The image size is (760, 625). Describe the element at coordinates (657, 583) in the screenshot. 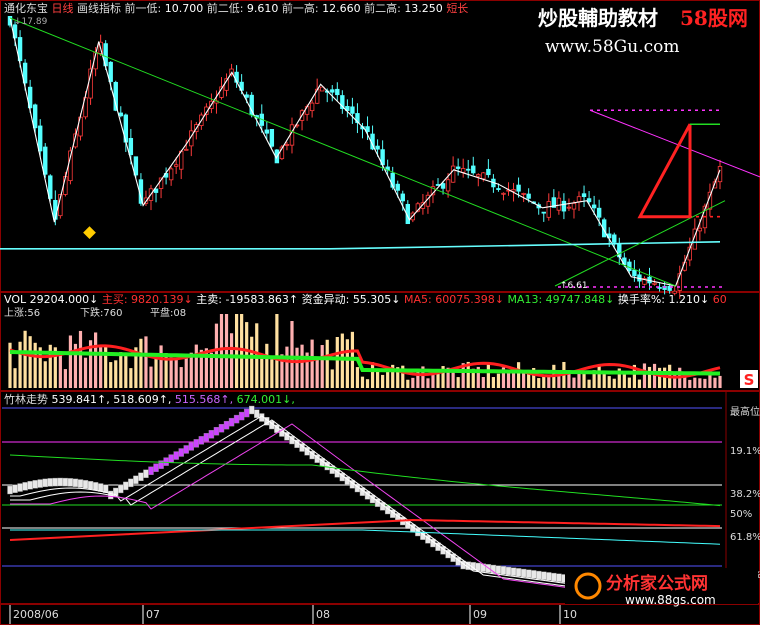

I see `watermark-bottom-title: 分析家公式网` at that location.